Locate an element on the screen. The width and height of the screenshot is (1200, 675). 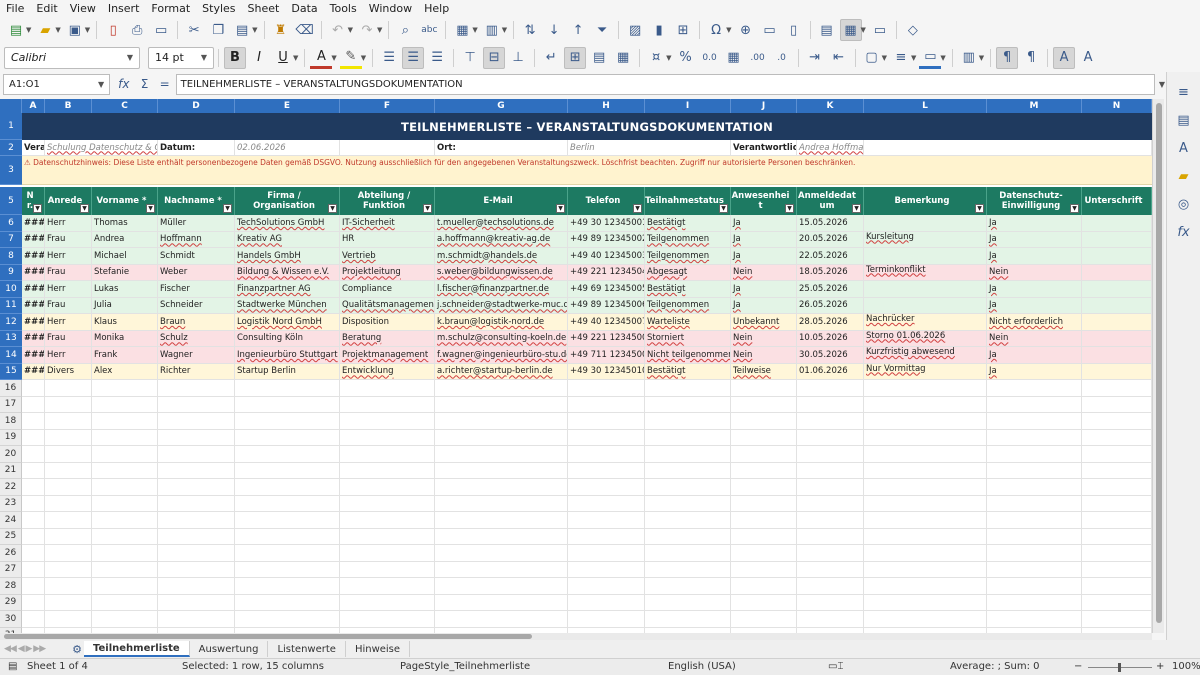
table-cell-e-12: Logistik Nord GmbH is located at coordinates (287, 322).